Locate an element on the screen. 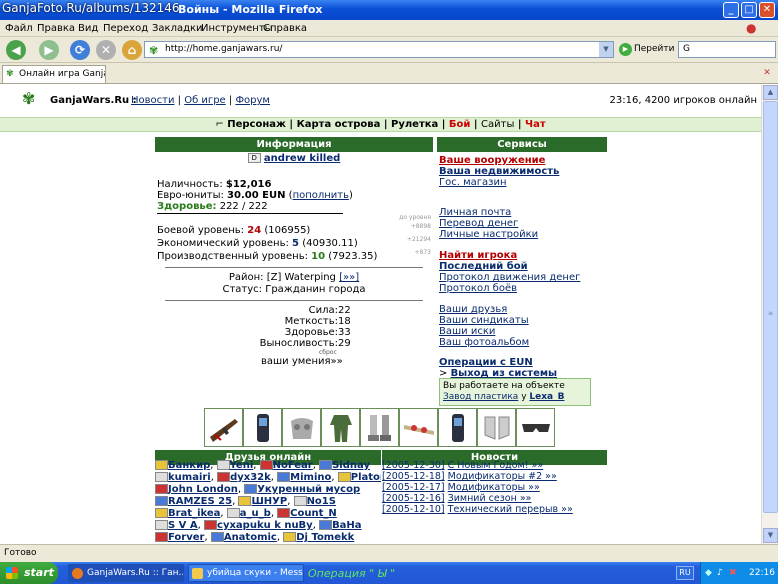 This screenshot has height=584, width=778. news-date: [2005-12-16] is located at coordinates (413, 498).